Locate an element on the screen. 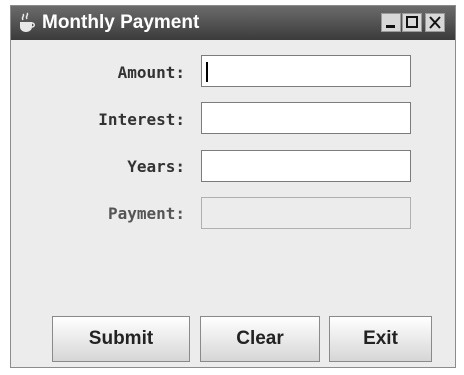 This screenshot has height=375, width=464. payment-output is located at coordinates (306, 213).